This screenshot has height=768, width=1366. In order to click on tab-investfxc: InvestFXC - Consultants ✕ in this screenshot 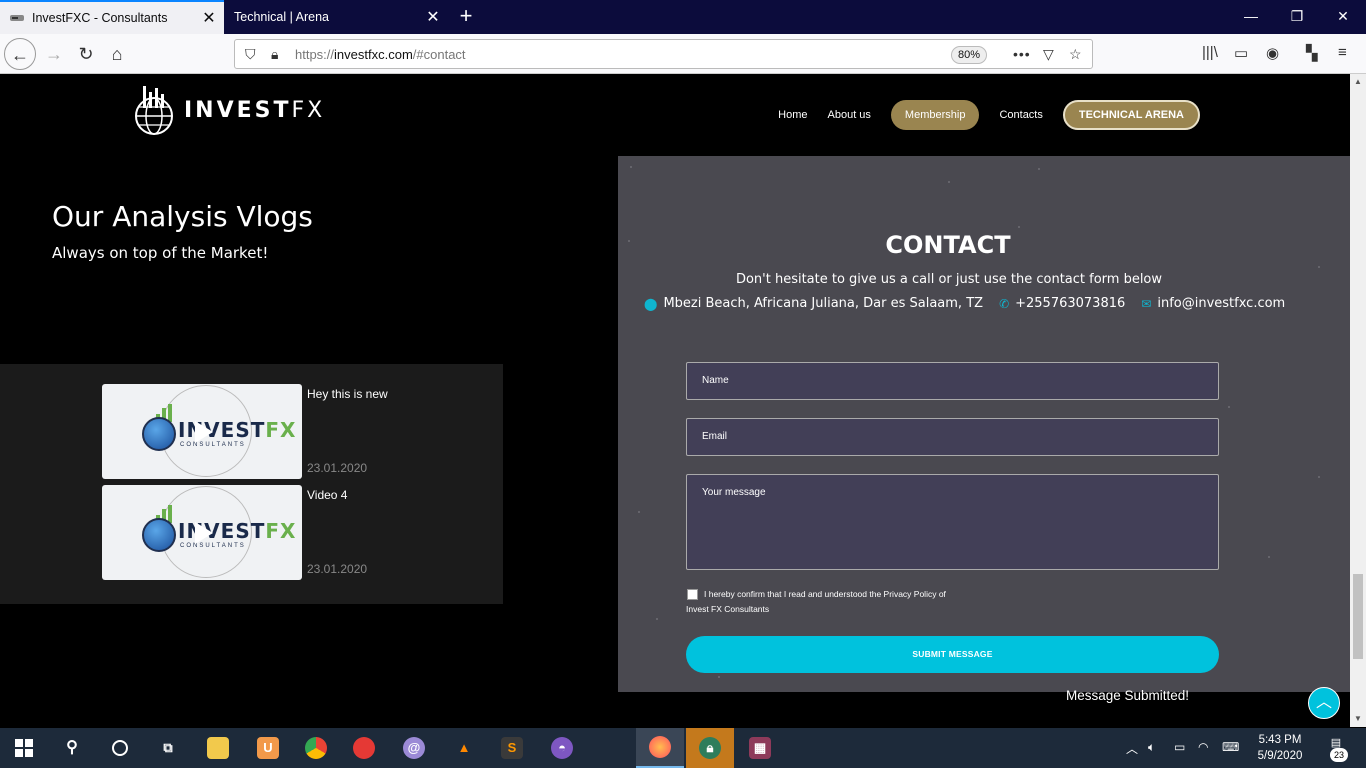, I will do `click(112, 17)`.